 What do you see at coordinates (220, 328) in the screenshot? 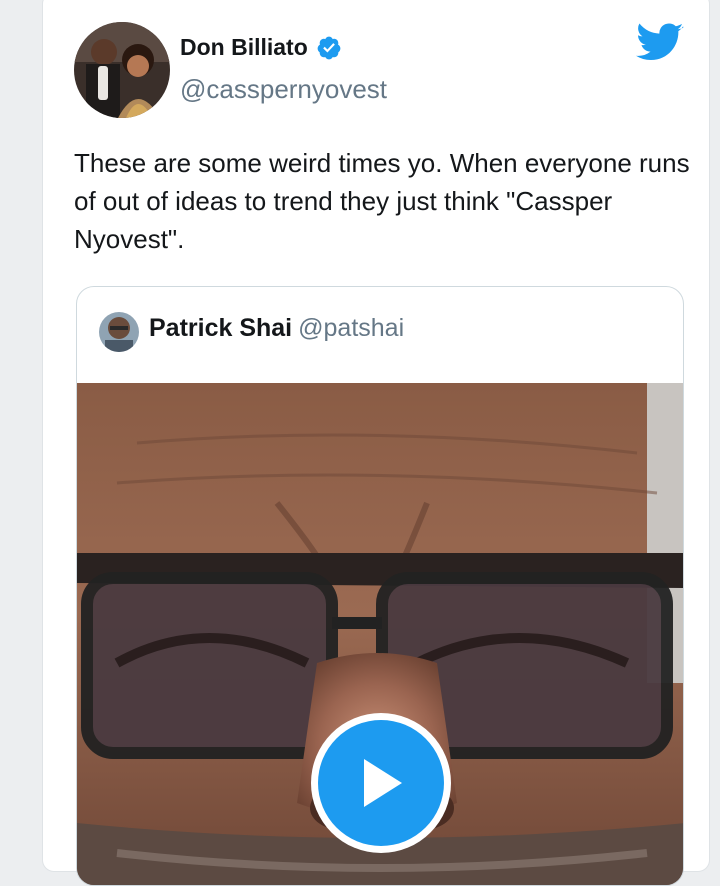
I see `quoted-author-name: Patrick Shai` at bounding box center [220, 328].